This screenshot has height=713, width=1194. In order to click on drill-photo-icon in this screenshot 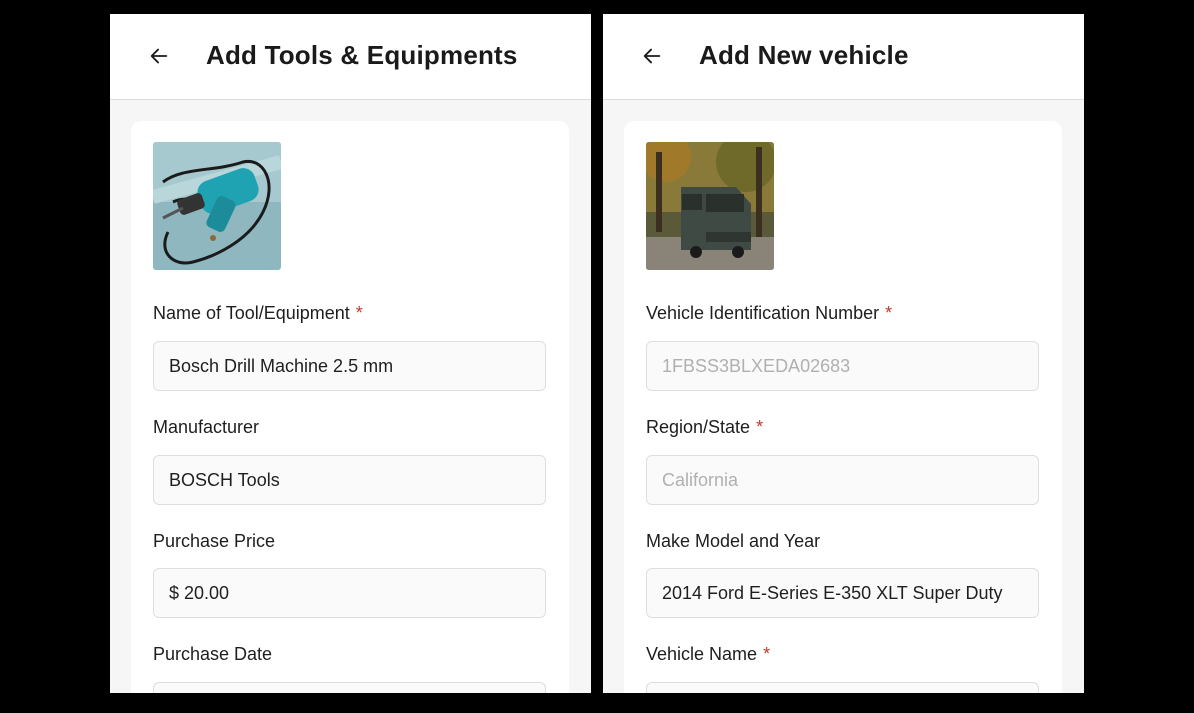, I will do `click(217, 206)`.